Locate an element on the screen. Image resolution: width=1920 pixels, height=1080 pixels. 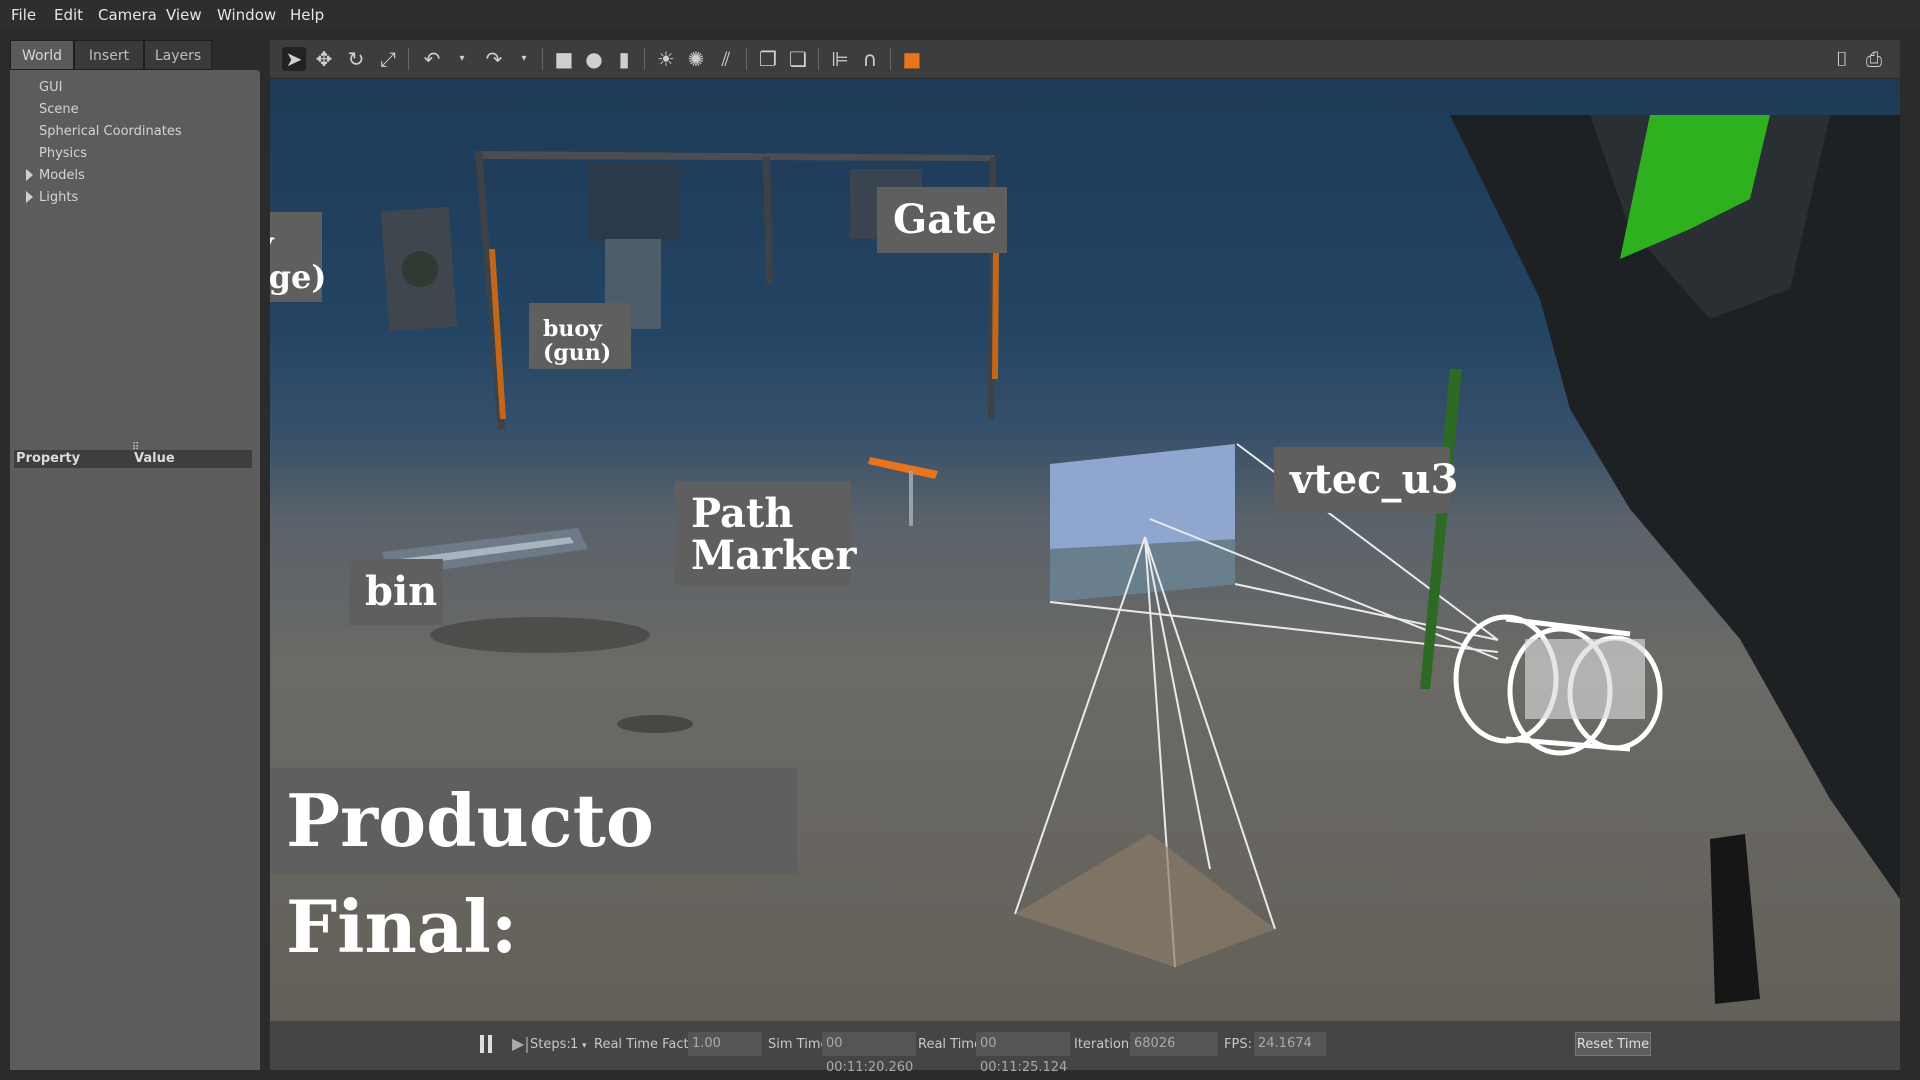
fps-label: FPS: is located at coordinates (1238, 1044).